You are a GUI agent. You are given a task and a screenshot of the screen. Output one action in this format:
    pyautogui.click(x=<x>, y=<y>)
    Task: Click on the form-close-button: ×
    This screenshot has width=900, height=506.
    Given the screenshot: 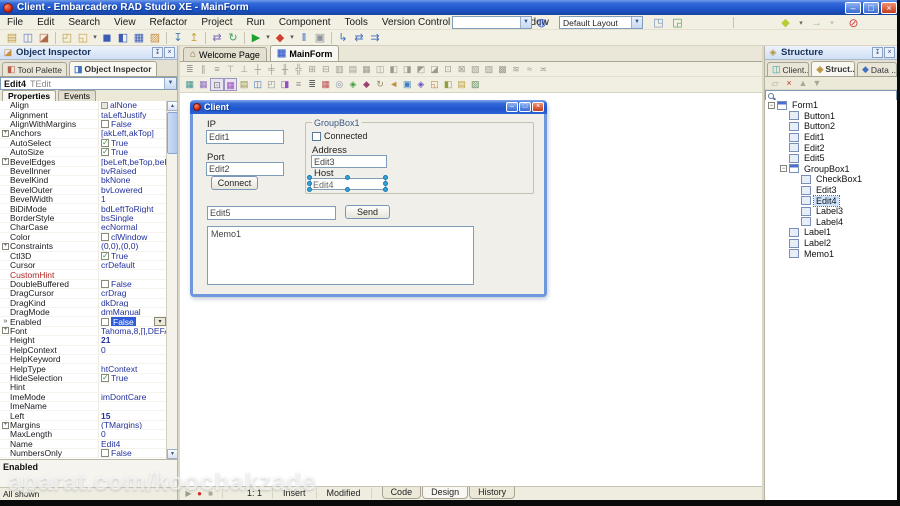 What is the action you would take?
    pyautogui.click(x=538, y=107)
    